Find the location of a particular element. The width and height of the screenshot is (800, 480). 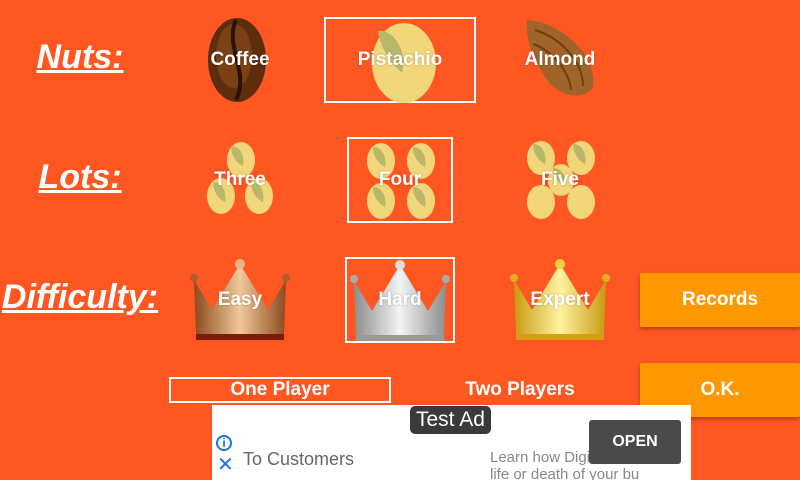

option-hard-label: Hard is located at coordinates (400, 299).